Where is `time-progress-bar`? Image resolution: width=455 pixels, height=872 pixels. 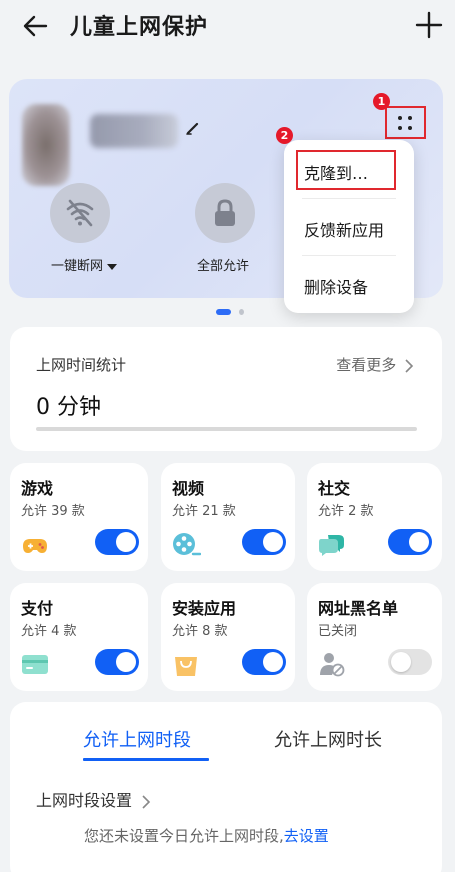 time-progress-bar is located at coordinates (226, 429).